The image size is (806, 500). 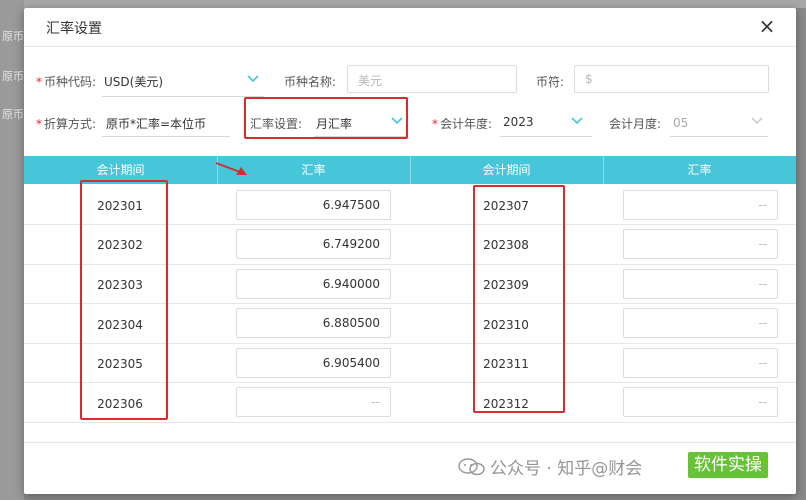 I want to click on fiscal-year-label-text: 会计年度:, so click(x=466, y=124).